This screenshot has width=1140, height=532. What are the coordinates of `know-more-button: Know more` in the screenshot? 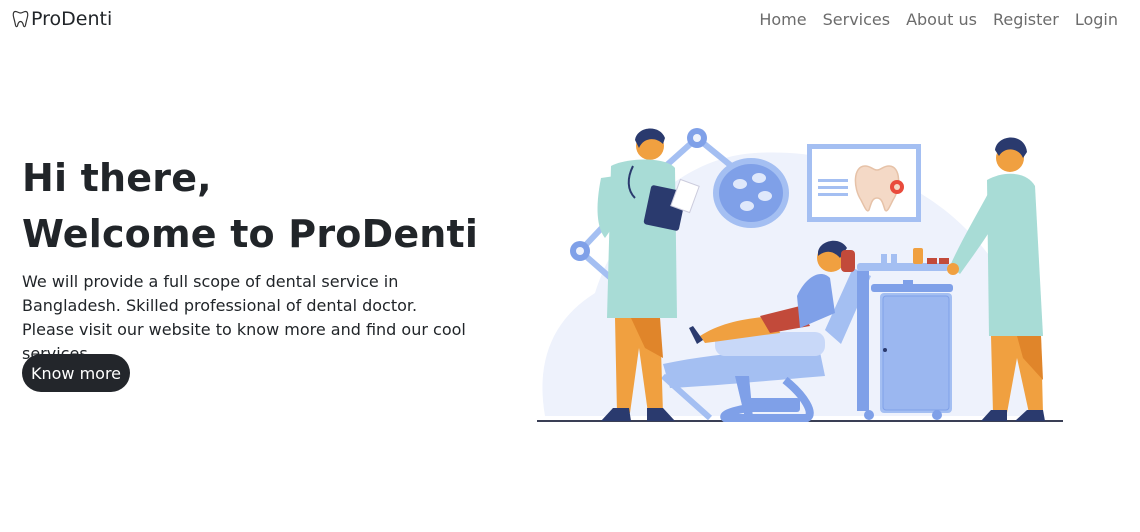 It's located at (76, 373).